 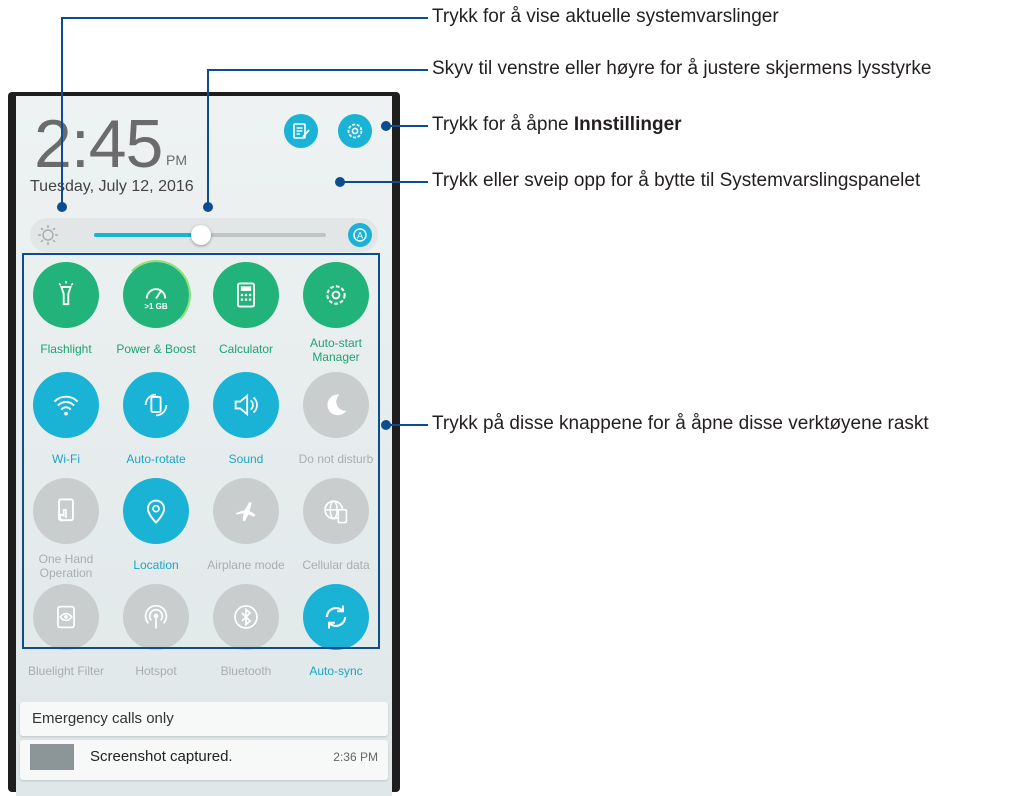 I want to click on callout-text-3-prefix: Trykk for å åpne, so click(x=503, y=124).